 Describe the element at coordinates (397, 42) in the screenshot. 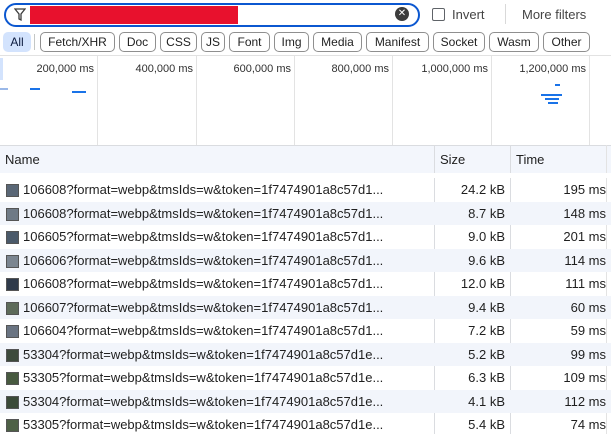

I see `type-chip-manifest: Manifest` at that location.